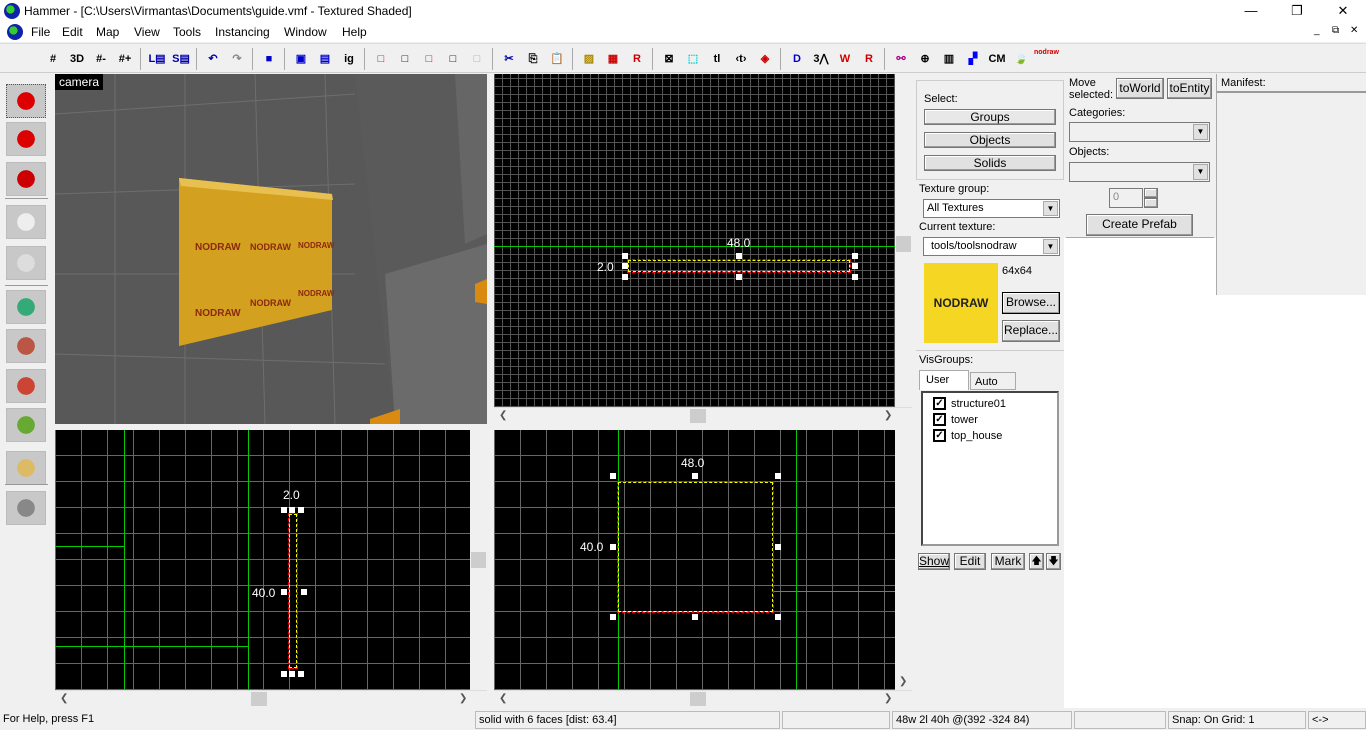 The width and height of the screenshot is (1366, 730). I want to click on edit-button: Edit, so click(970, 561).